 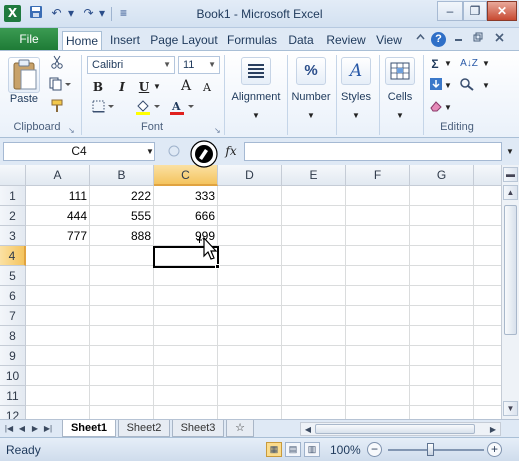 What do you see at coordinates (13, 276) in the screenshot?
I see `row-header-5: 5` at bounding box center [13, 276].